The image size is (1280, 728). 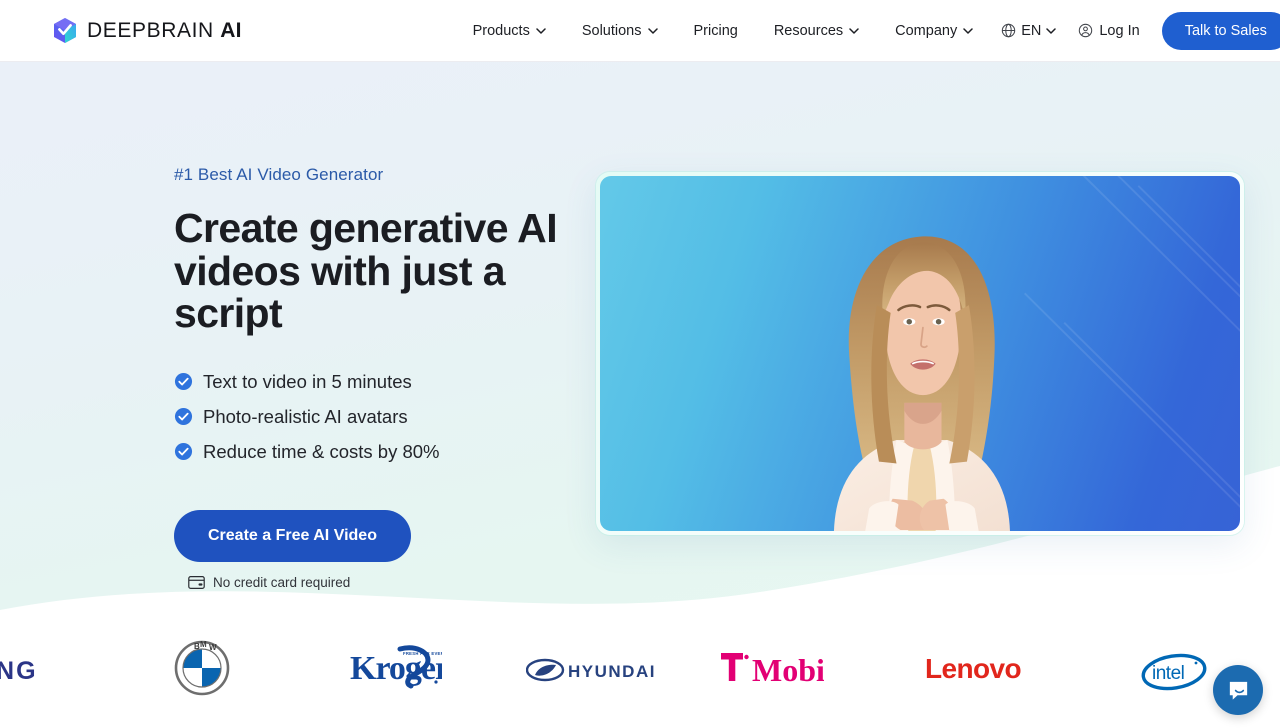 I want to click on intel-logo: intel, so click(x=1174, y=672).